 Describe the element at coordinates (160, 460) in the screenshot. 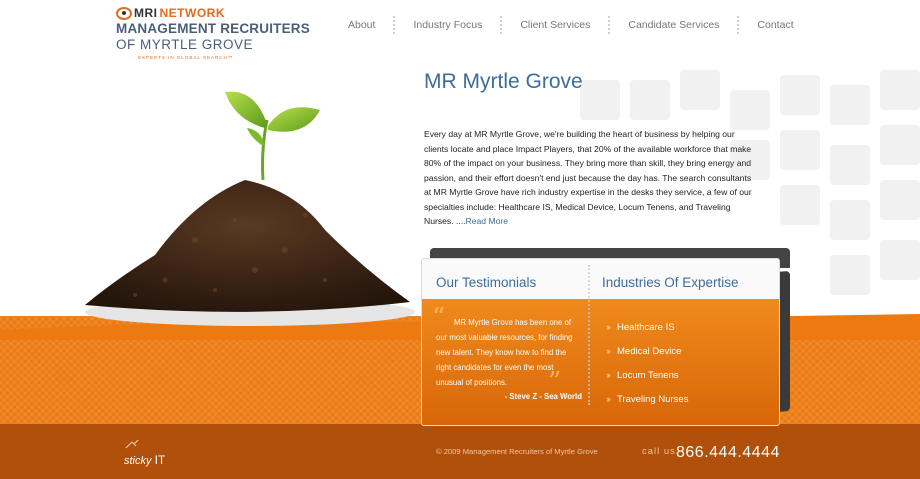

I see `credit-suffix: IT` at that location.